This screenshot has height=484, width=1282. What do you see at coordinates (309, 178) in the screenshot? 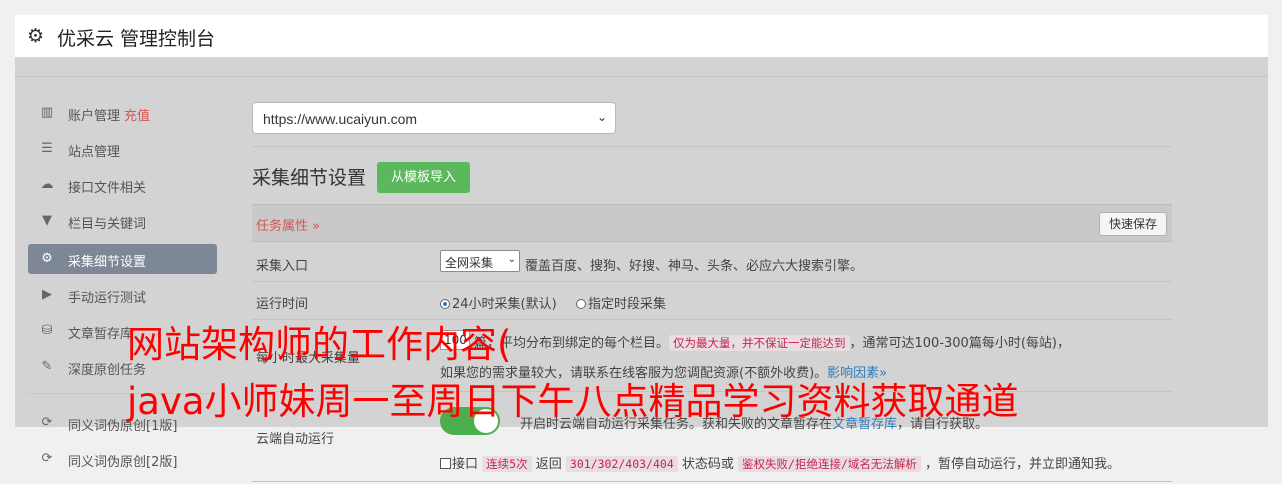
I see `section-title: 采集细节设置` at bounding box center [309, 178].